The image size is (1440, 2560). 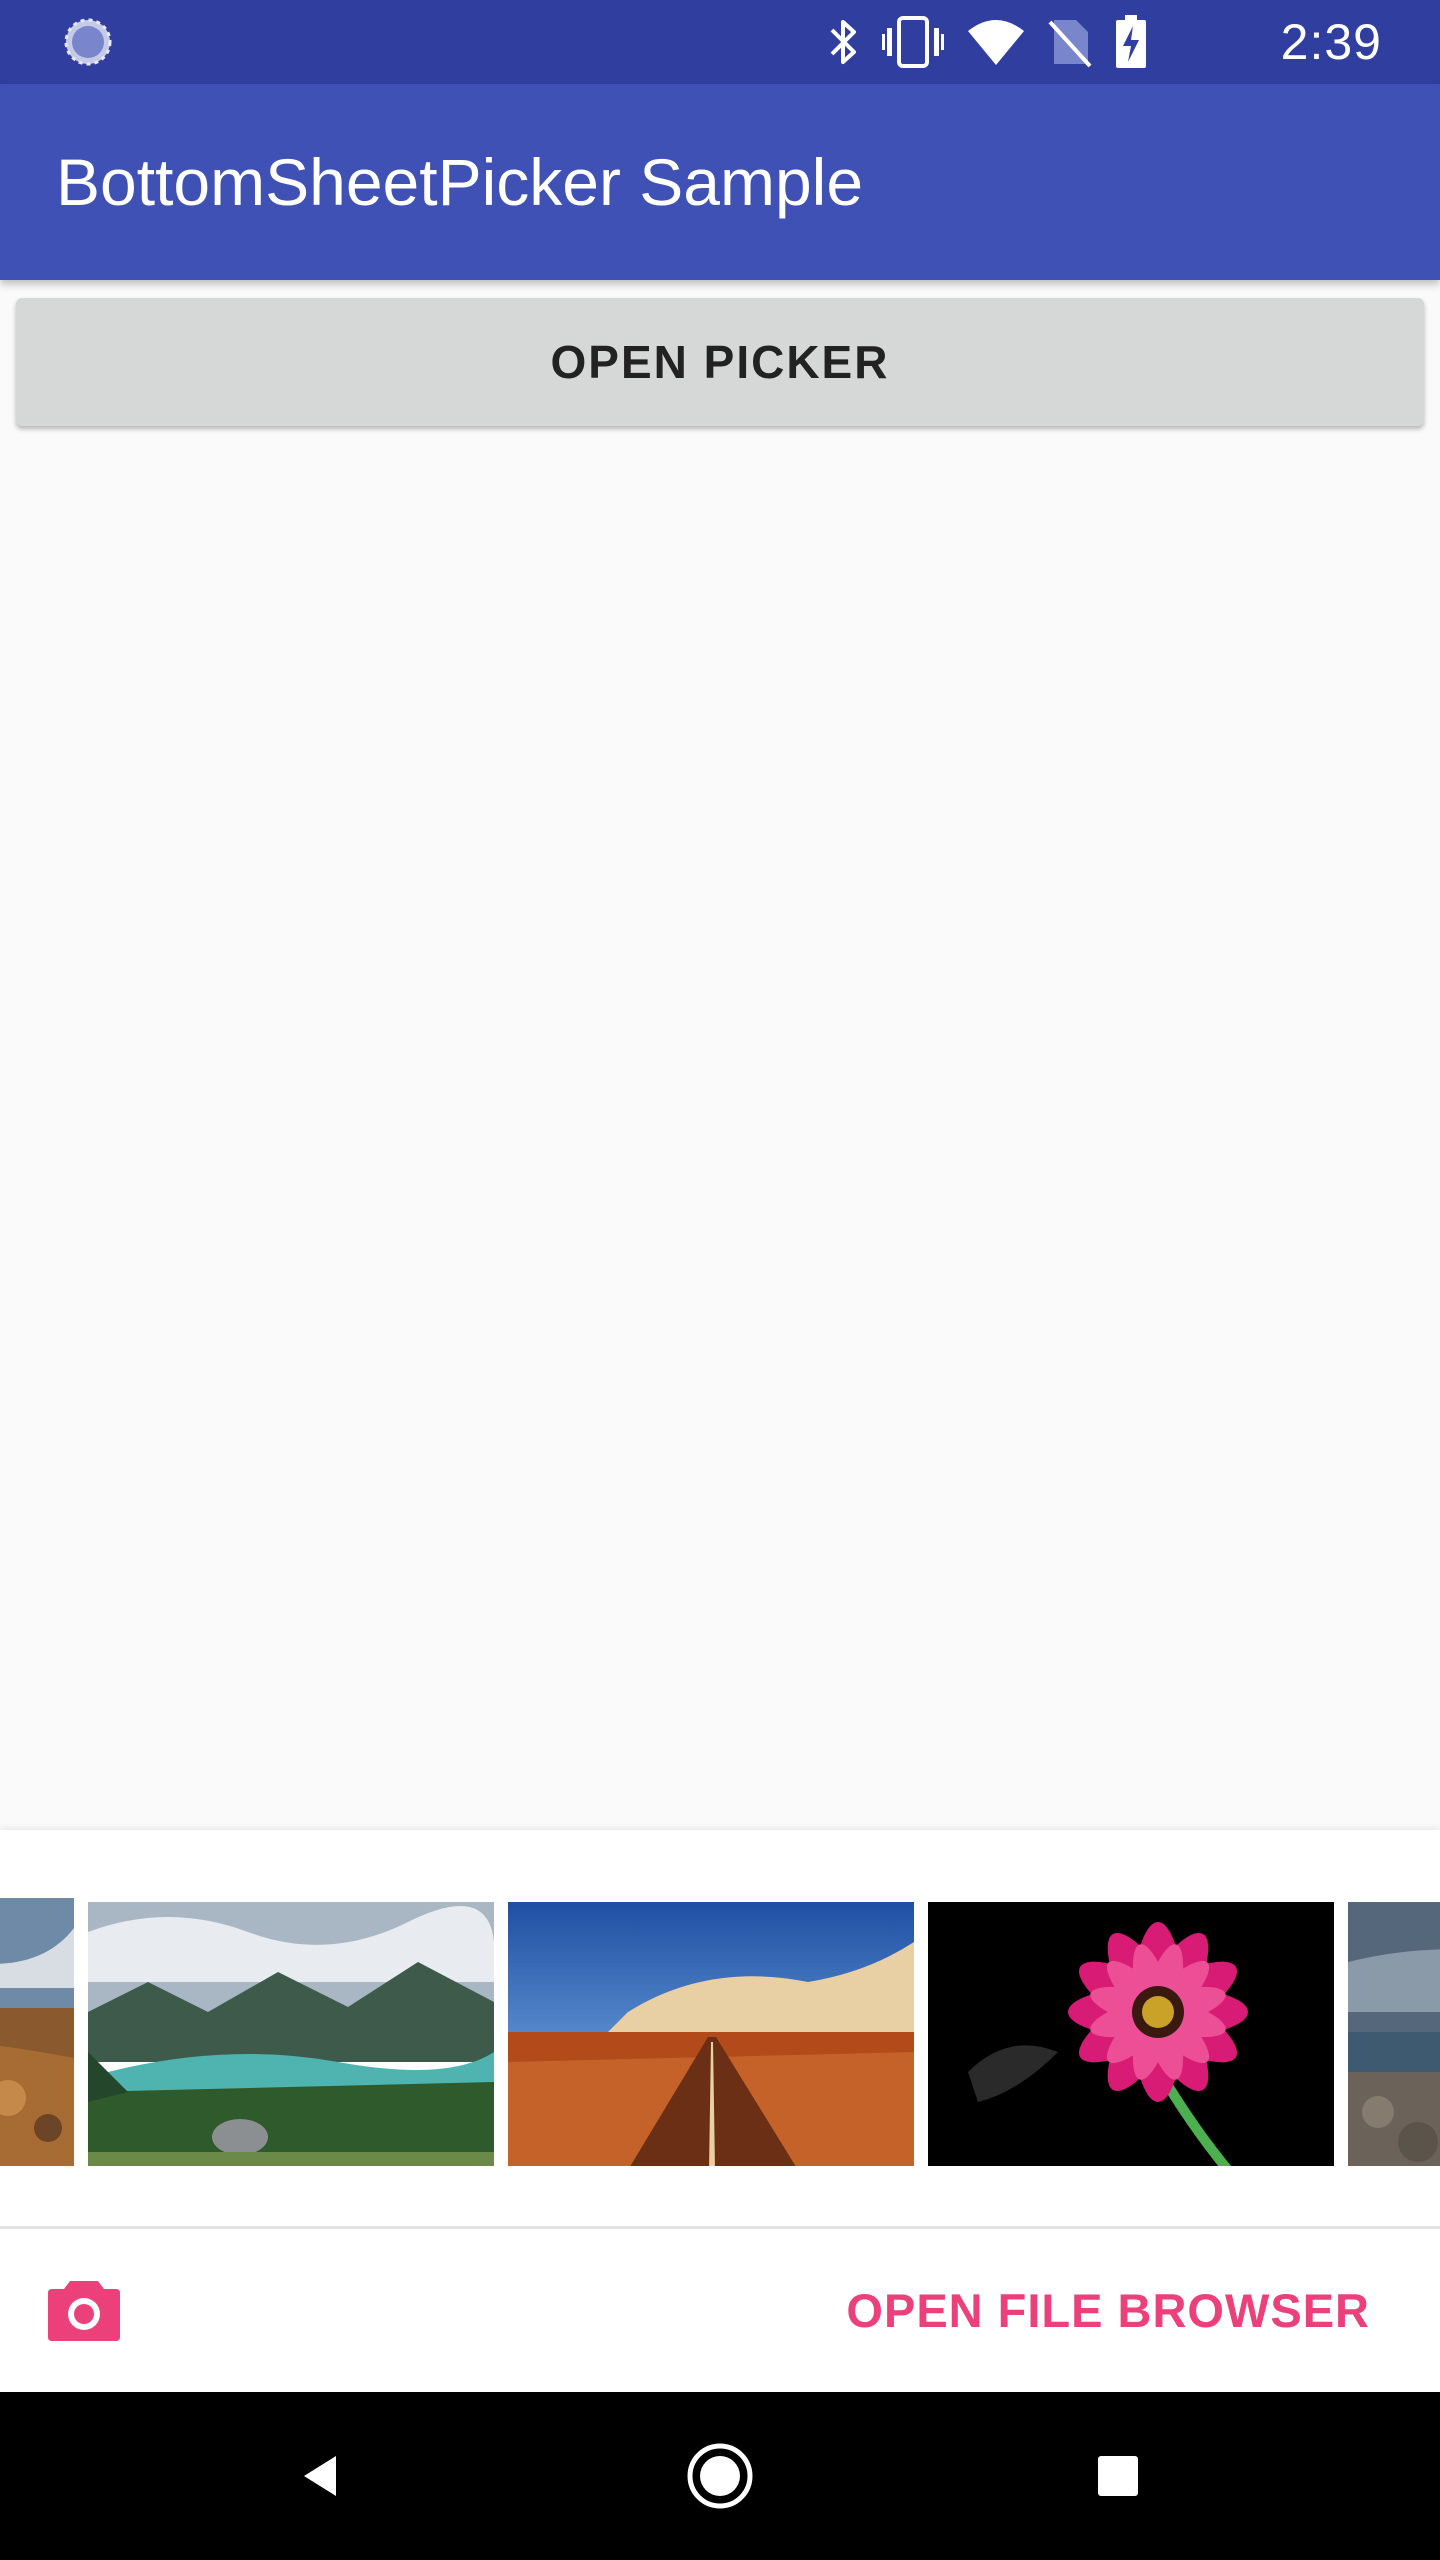 What do you see at coordinates (291, 2034) in the screenshot?
I see `mountain-lake-thumbnail` at bounding box center [291, 2034].